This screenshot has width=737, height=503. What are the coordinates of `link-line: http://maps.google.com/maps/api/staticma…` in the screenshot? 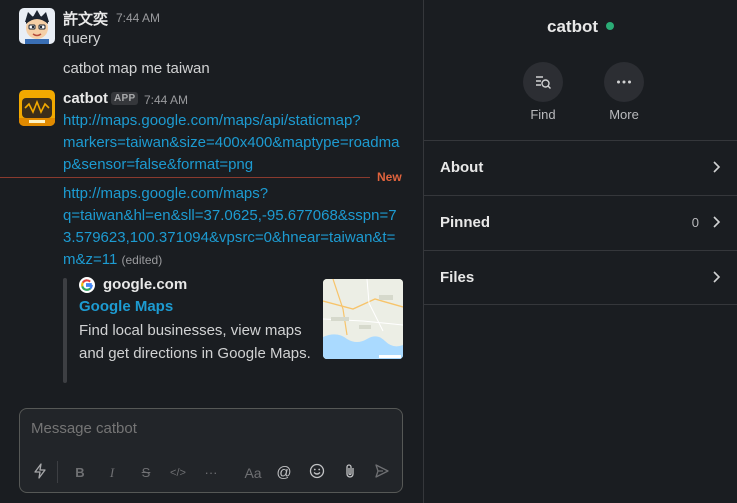 It's located at (231, 121).